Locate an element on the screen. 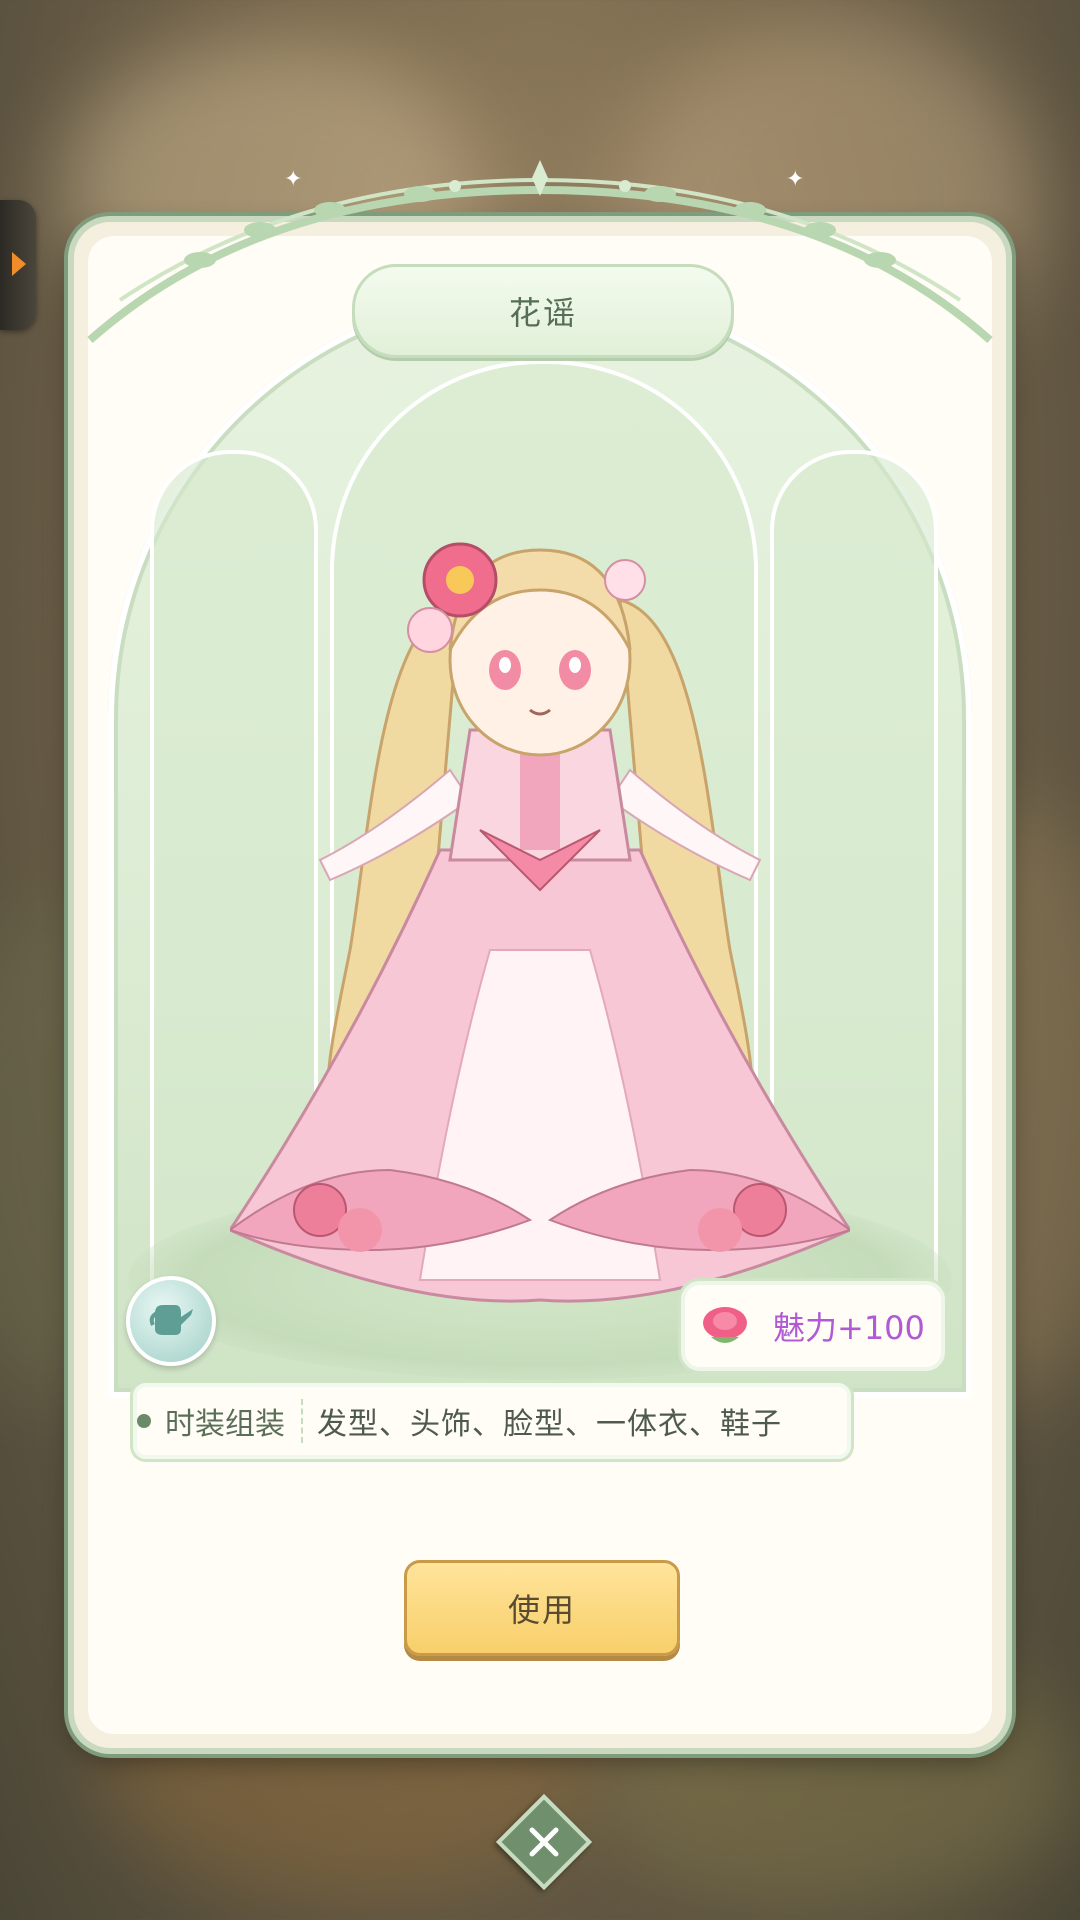  charm-bonus-badge: 魅力+100 is located at coordinates (813, 1326).